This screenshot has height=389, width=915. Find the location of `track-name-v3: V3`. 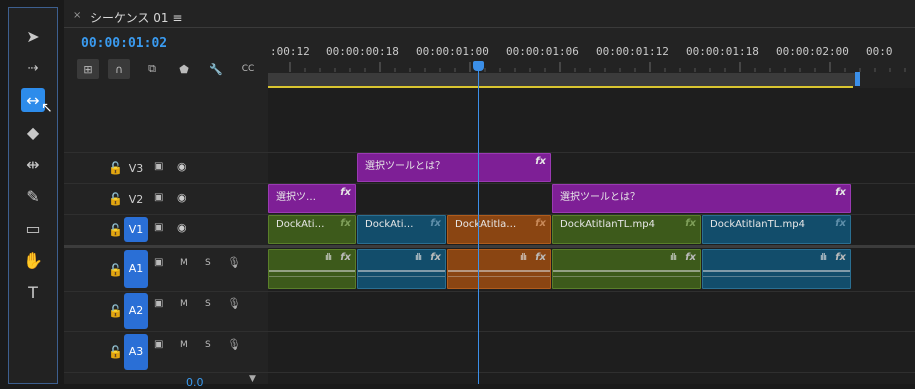

track-name-v3: V3 is located at coordinates (136, 168).